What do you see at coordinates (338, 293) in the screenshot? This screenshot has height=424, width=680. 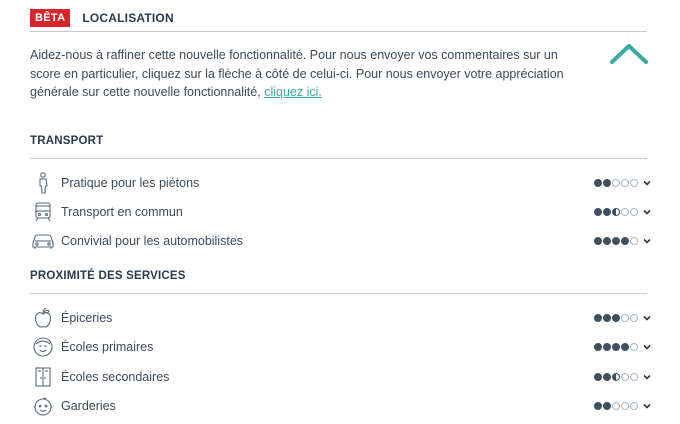 I see `services-divider` at bounding box center [338, 293].